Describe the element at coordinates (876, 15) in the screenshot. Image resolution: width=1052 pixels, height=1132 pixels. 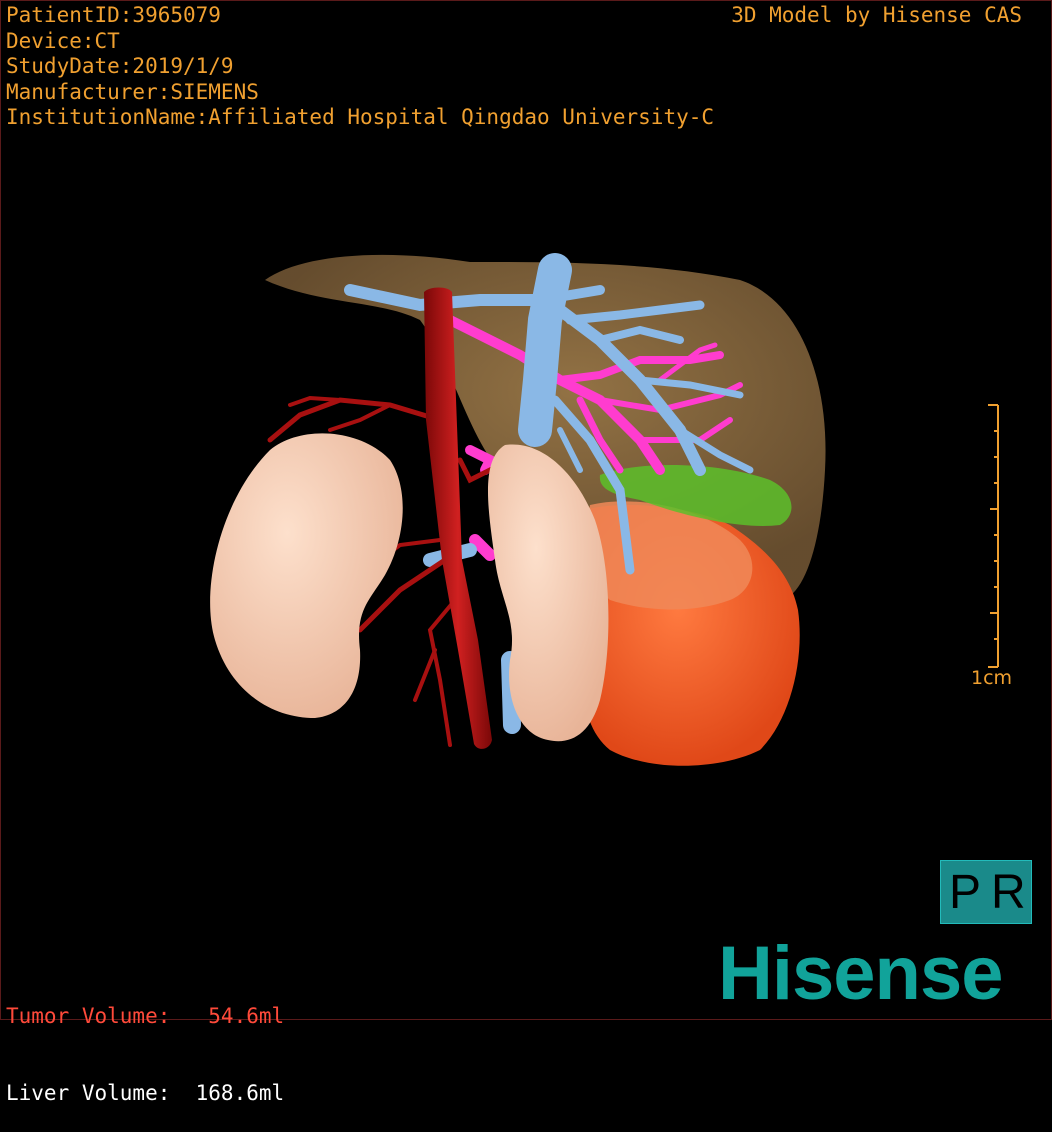
I see `model-credit: 3D Model by Hisense CAS` at that location.